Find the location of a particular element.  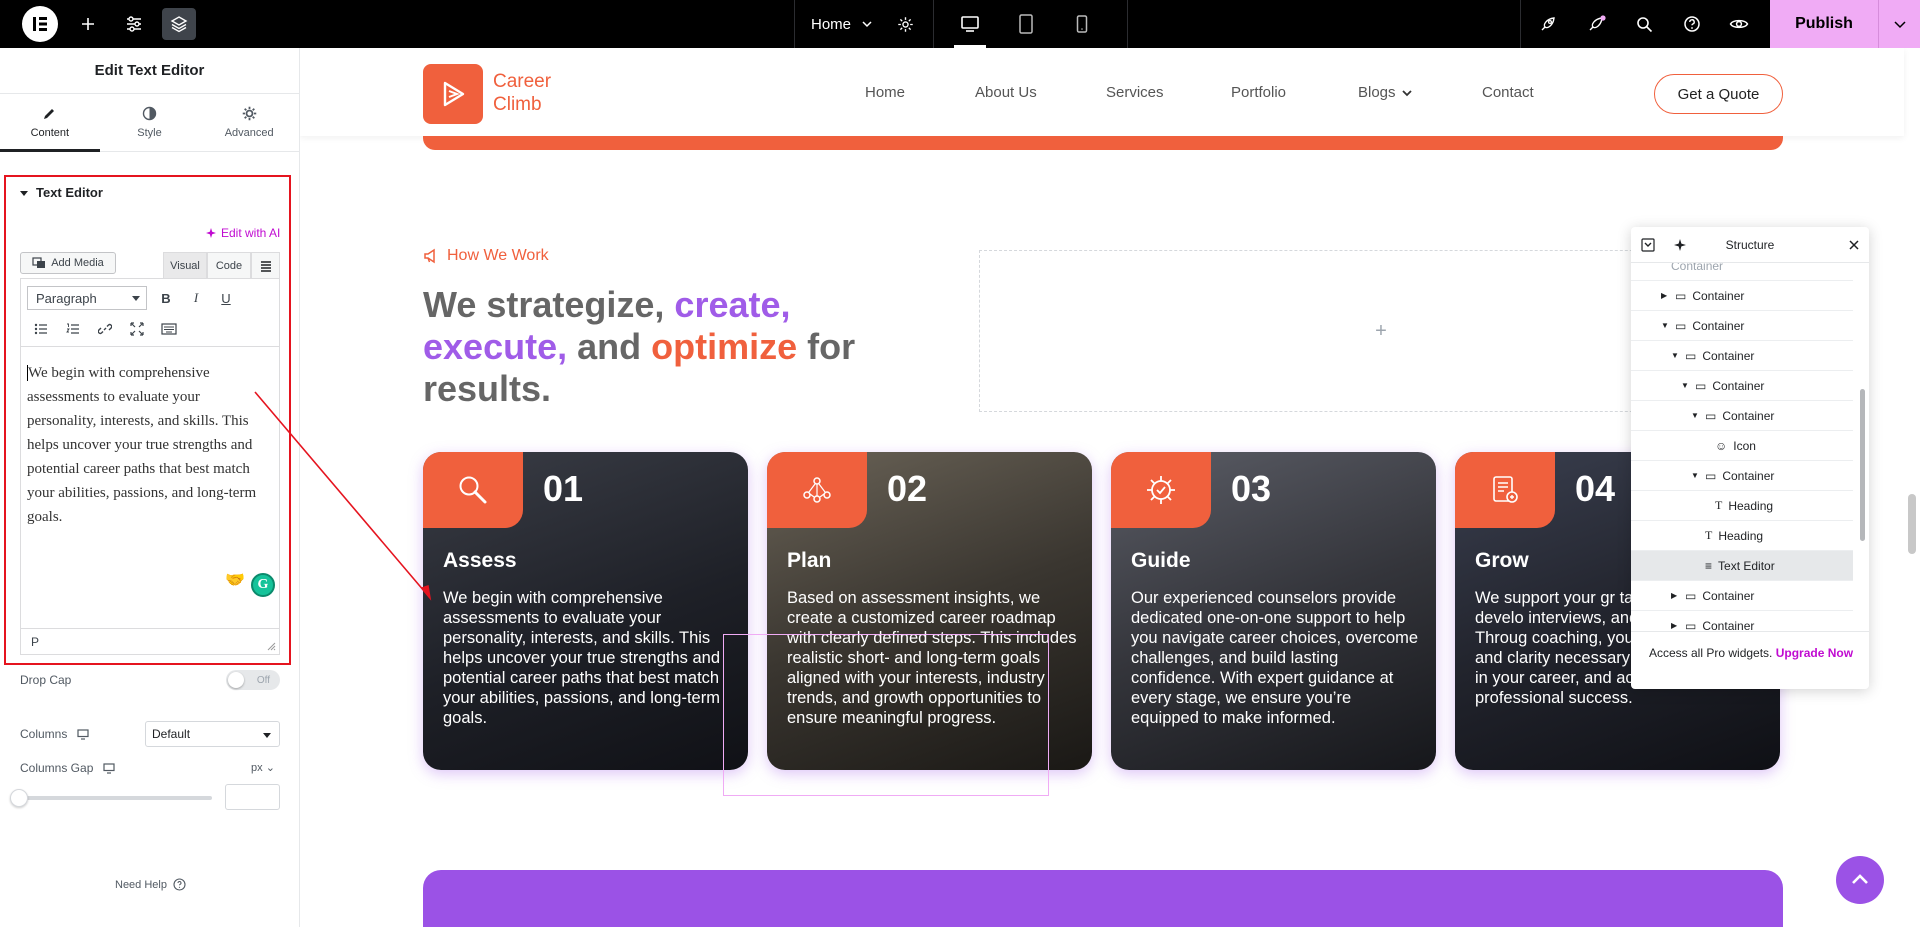

tree-item-icon: ☺ Icon is located at coordinates (1742, 446).